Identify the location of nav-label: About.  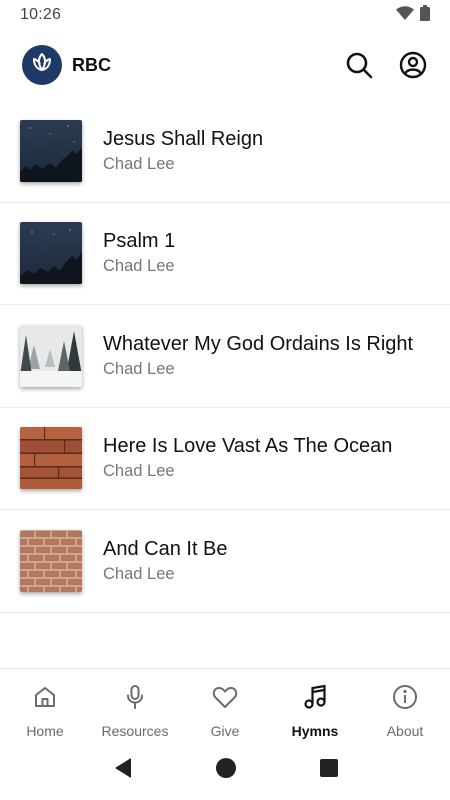
(405, 731).